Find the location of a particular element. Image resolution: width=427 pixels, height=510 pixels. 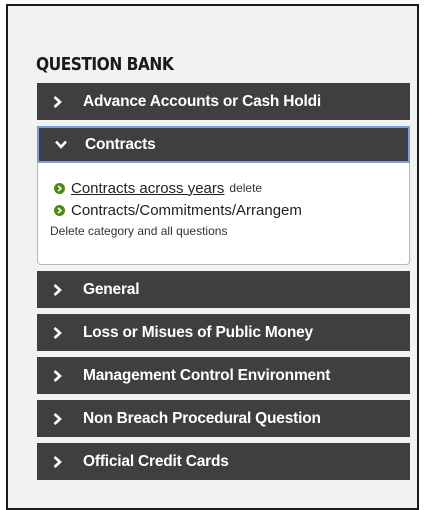

question-item: Contracts/Commitments/Arrangem is located at coordinates (231, 210).